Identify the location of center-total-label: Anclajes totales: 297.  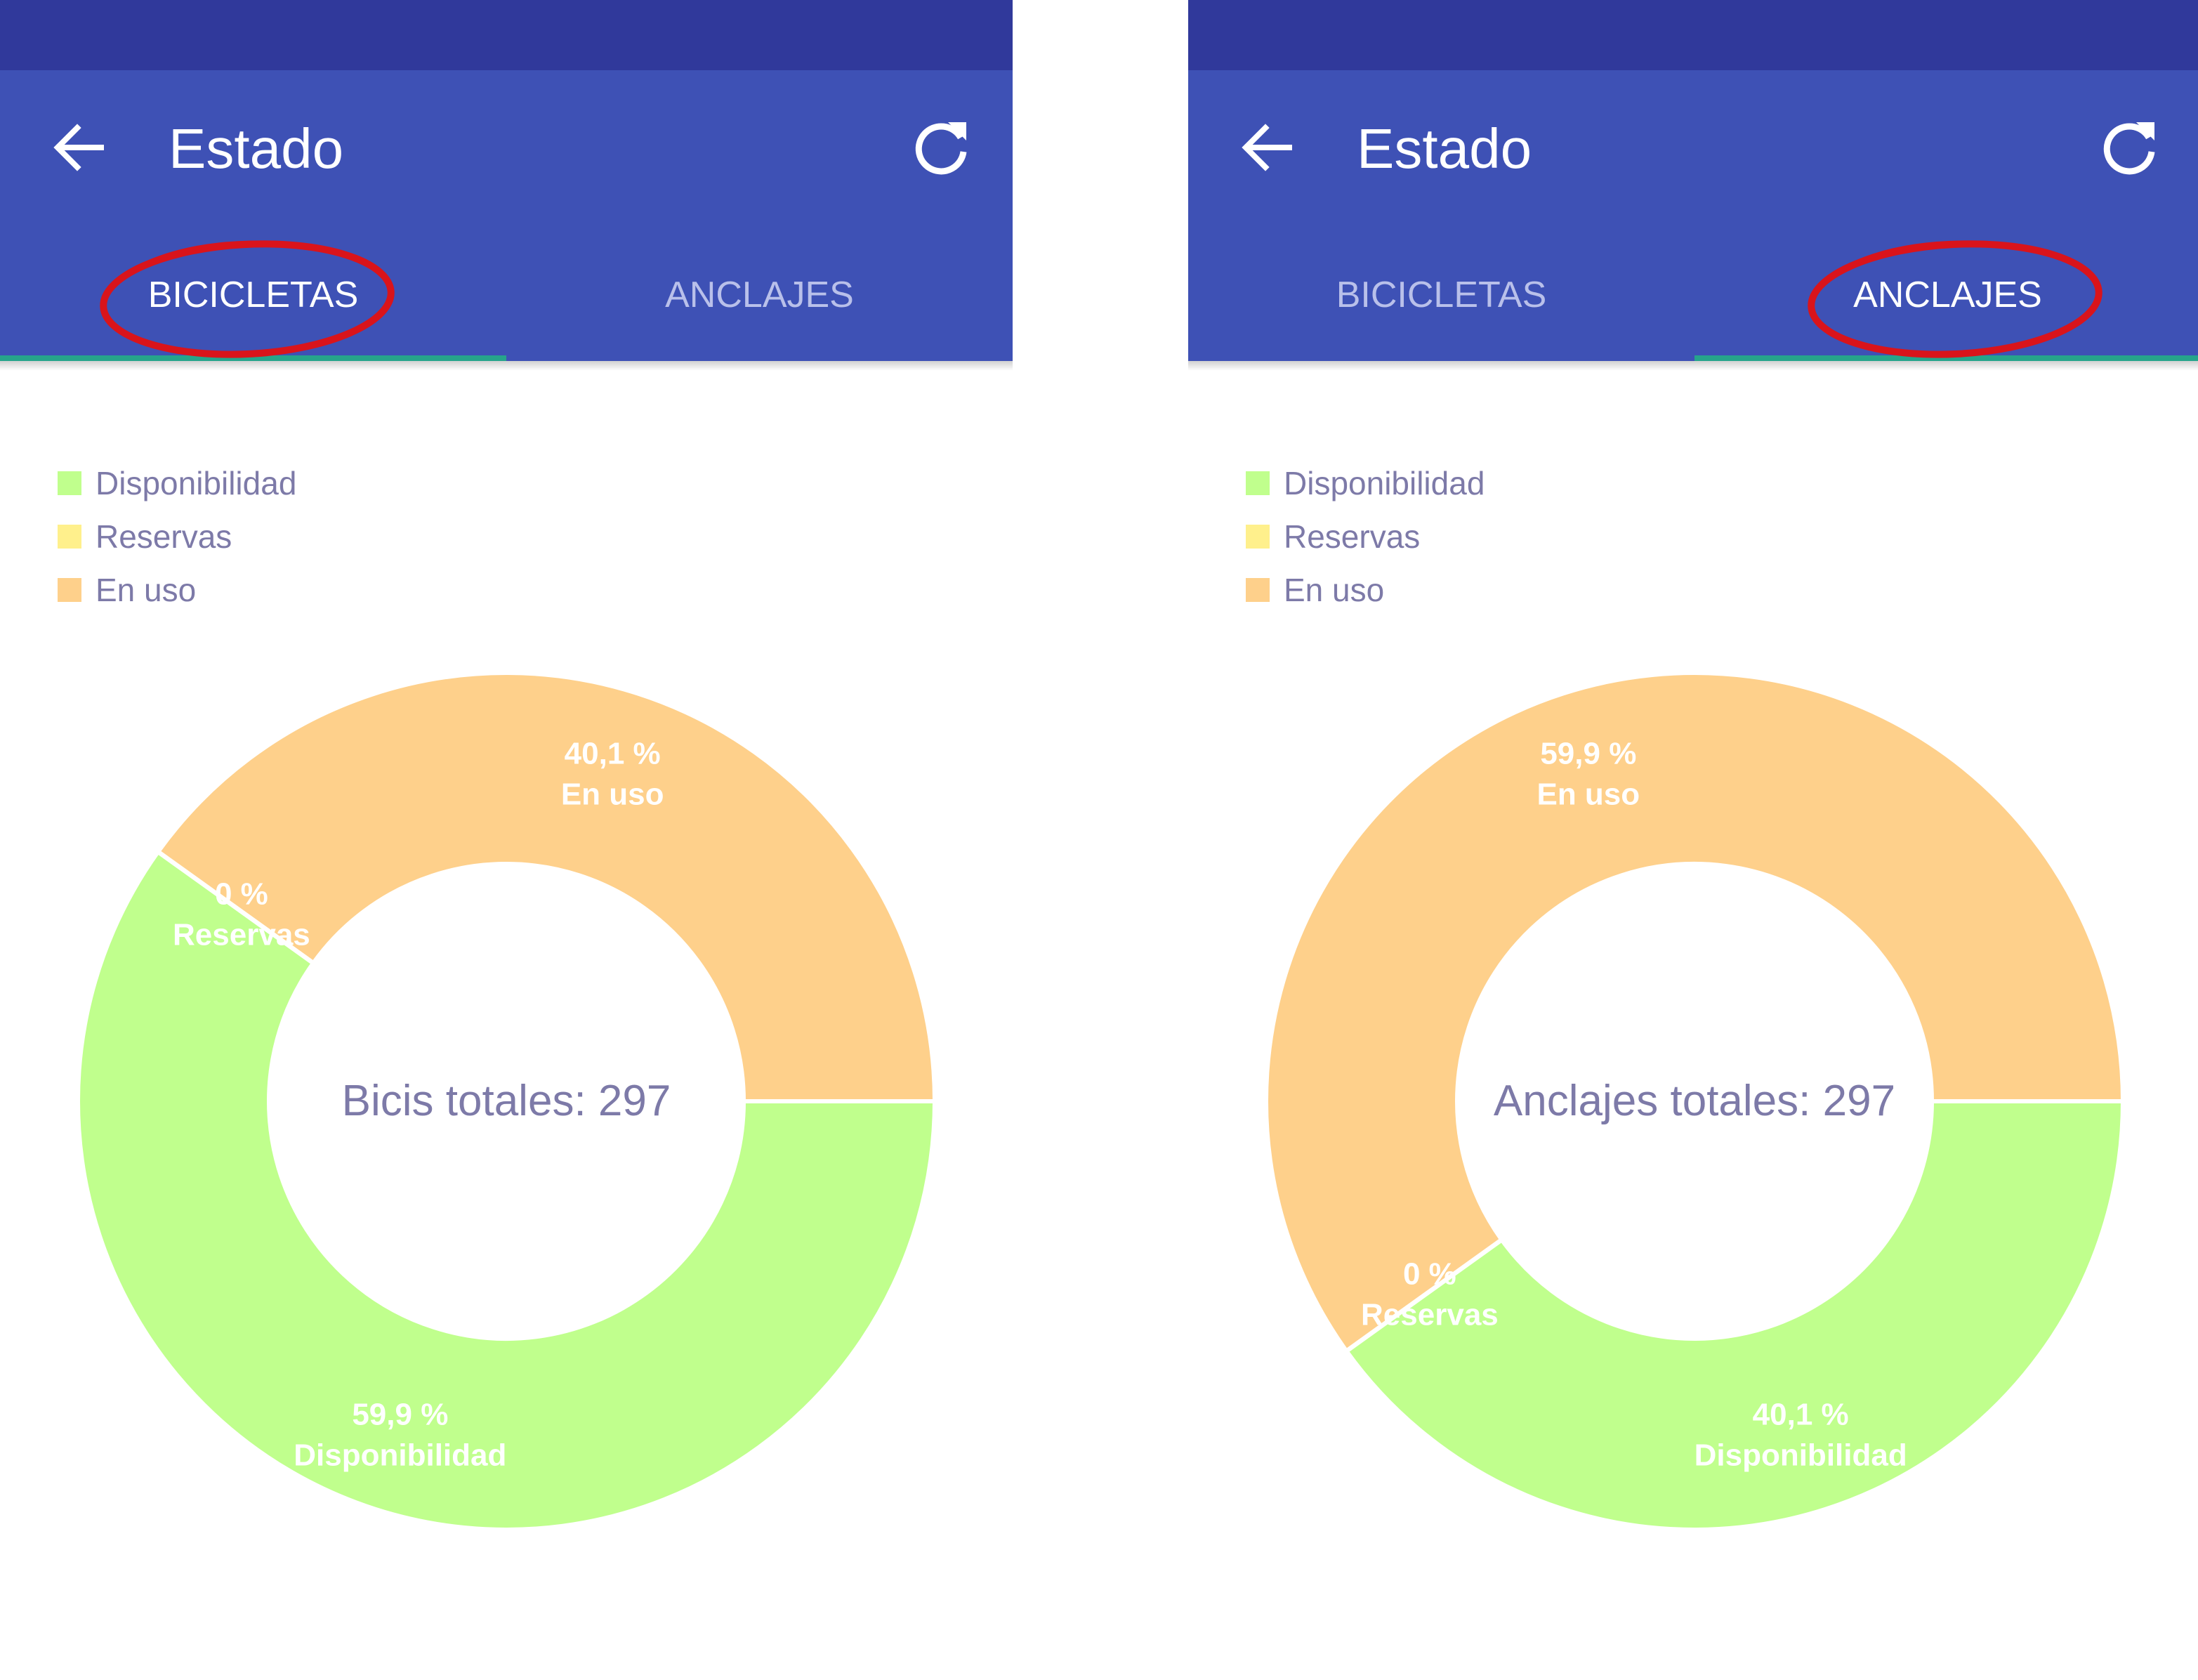
(1694, 1101).